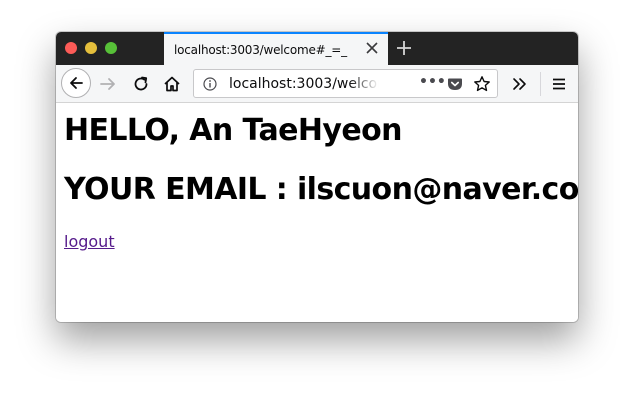 The height and width of the screenshot is (403, 634). I want to click on forward-arrow-icon, so click(108, 84).